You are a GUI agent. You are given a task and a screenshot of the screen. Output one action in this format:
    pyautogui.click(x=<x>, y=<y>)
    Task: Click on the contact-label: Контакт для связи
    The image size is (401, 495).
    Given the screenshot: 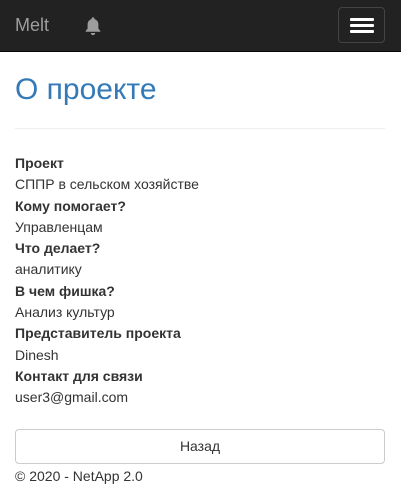 What is the action you would take?
    pyautogui.click(x=79, y=375)
    